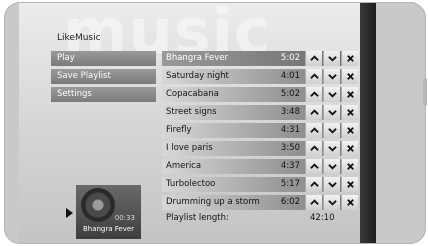 This screenshot has width=428, height=246. What do you see at coordinates (260, 112) in the screenshot?
I see `playlist-row: Street signs 3:48` at bounding box center [260, 112].